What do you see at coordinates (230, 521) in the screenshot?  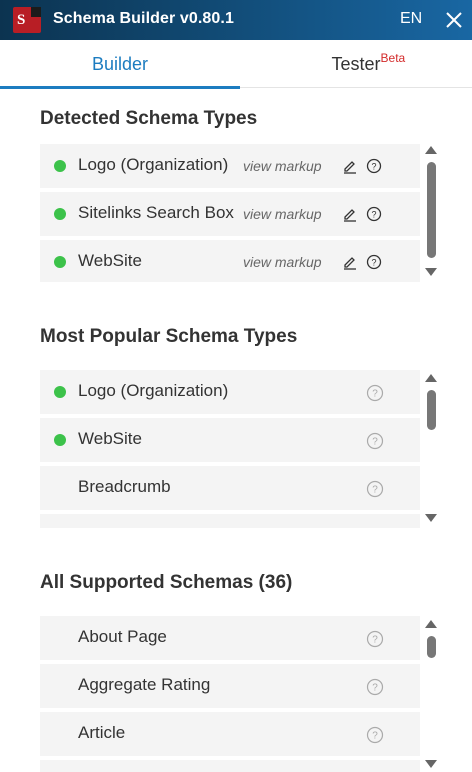 I see `popular-item-partial` at bounding box center [230, 521].